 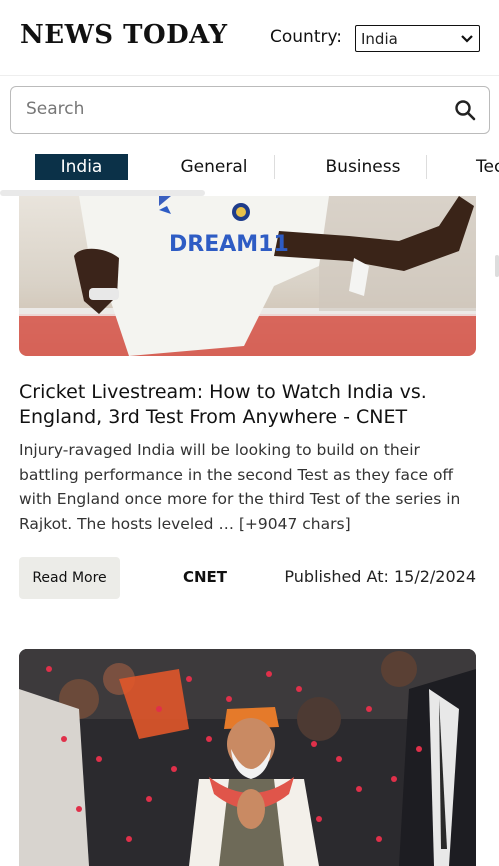 What do you see at coordinates (250, 110) in the screenshot?
I see `search-bar: Search` at bounding box center [250, 110].